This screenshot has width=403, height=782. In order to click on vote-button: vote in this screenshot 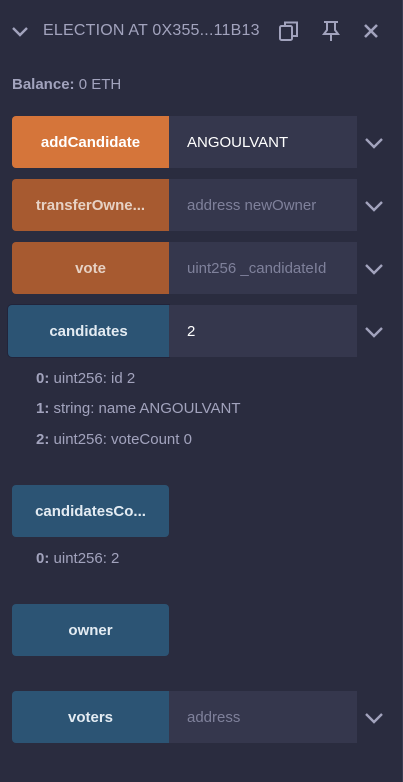, I will do `click(90, 268)`.